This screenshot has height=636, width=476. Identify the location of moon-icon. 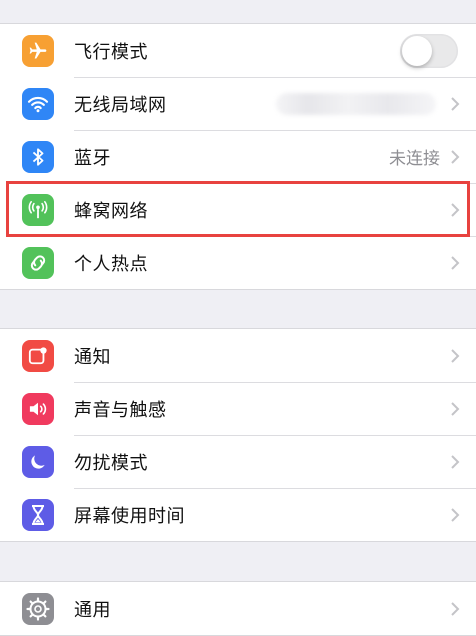
(38, 461).